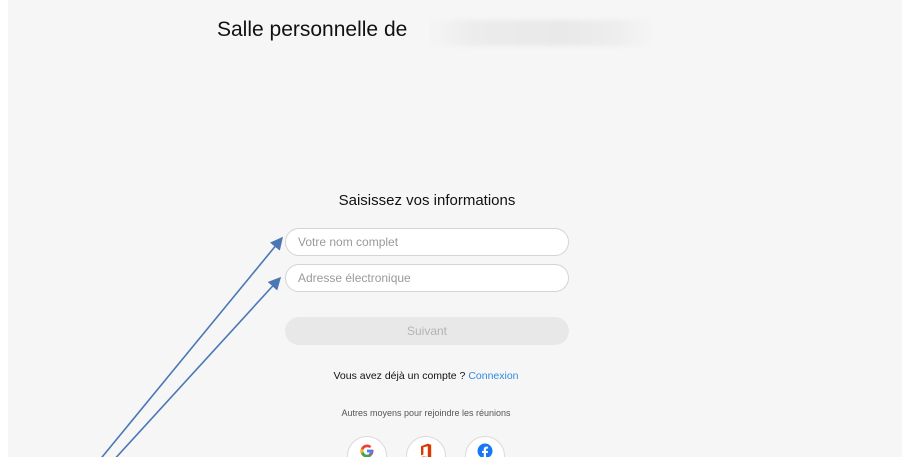  I want to click on facebook-signin-button, so click(485, 446).